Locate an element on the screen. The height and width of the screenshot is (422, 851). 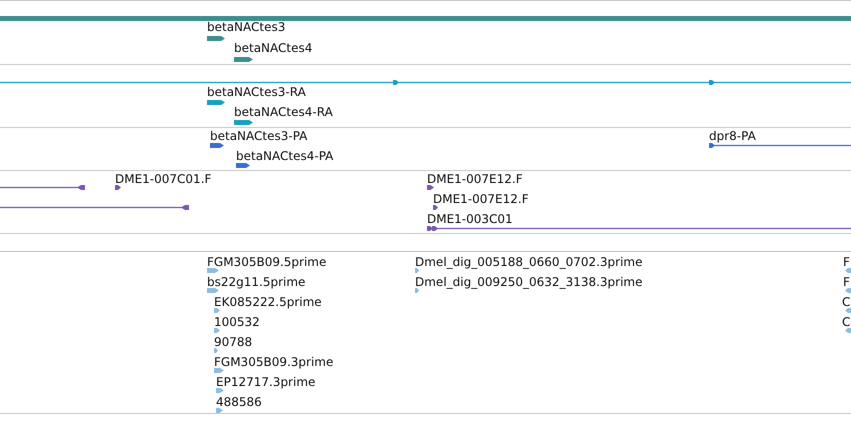
feature-label: betaNACtes4 is located at coordinates (273, 48).